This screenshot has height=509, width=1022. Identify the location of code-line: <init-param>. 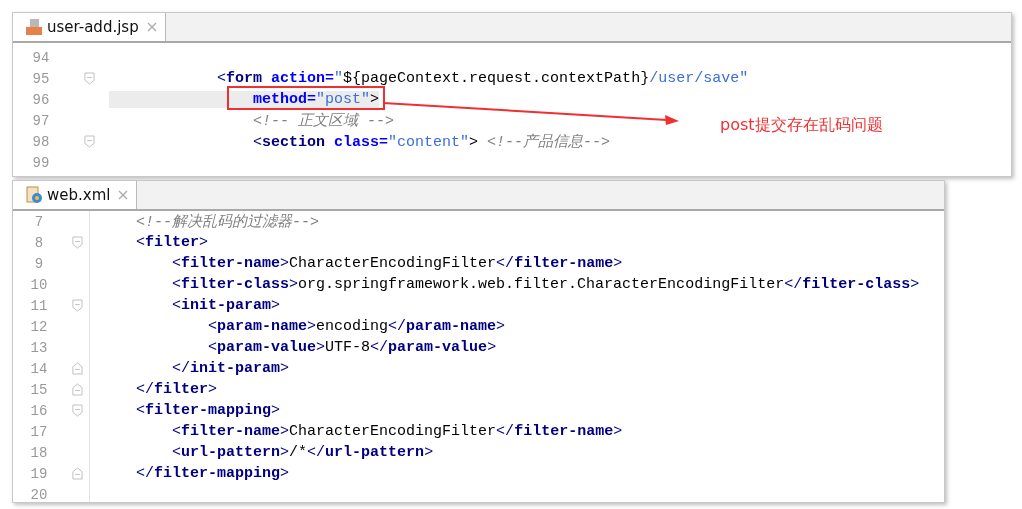
(226, 305).